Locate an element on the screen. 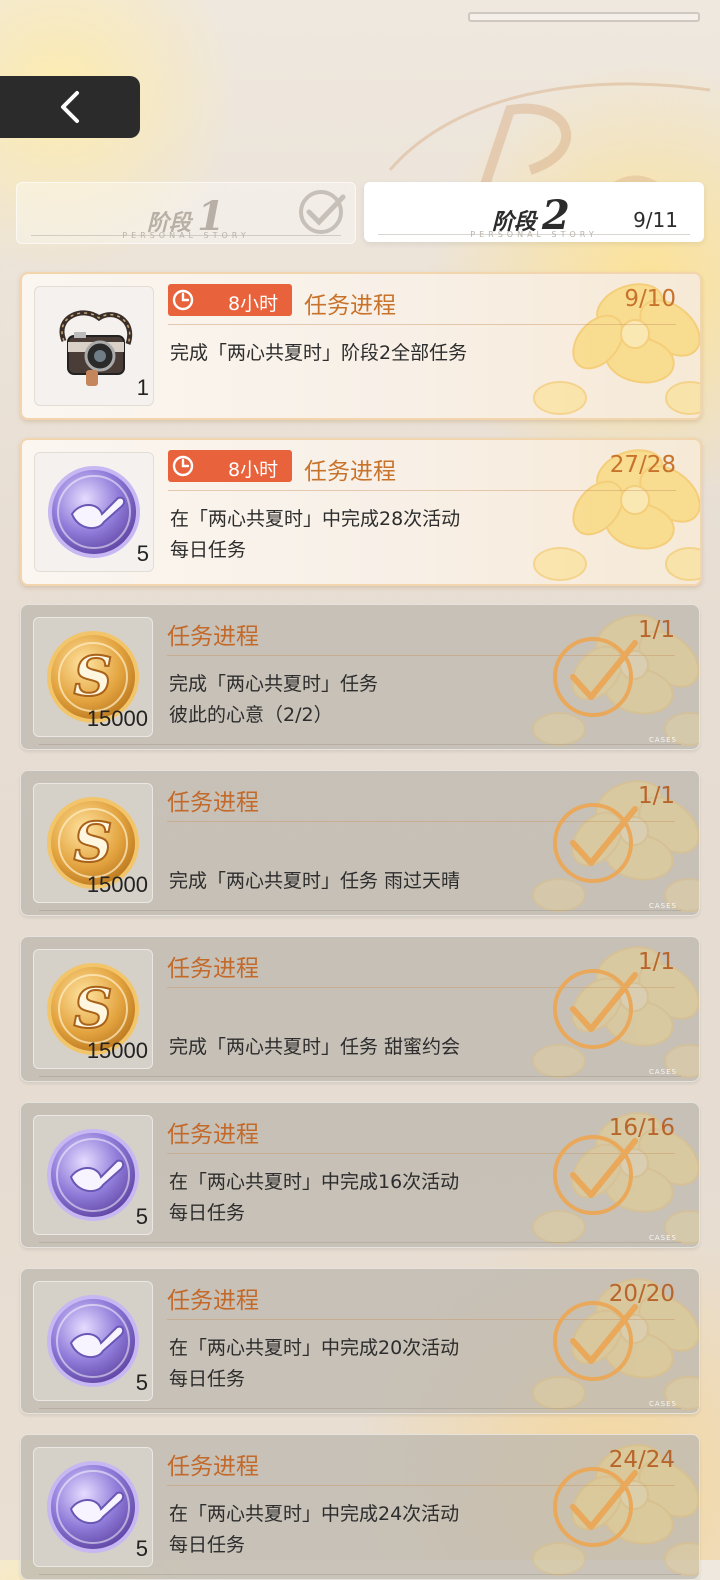 This screenshot has height=1580, width=720. task-description: 完成「两心共夏时」阶段2全部任务 is located at coordinates (405, 353).